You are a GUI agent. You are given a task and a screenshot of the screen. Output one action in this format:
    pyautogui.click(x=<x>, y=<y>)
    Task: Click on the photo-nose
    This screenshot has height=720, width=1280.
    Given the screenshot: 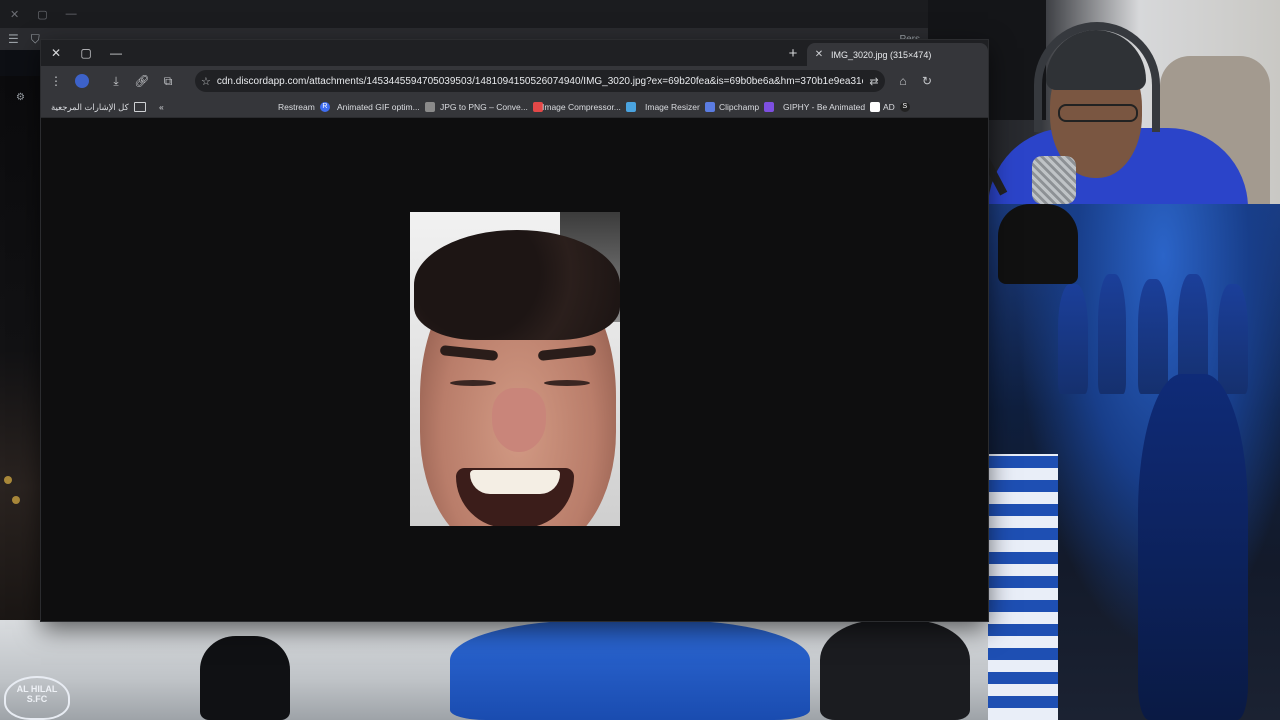 What is the action you would take?
    pyautogui.click(x=519, y=420)
    